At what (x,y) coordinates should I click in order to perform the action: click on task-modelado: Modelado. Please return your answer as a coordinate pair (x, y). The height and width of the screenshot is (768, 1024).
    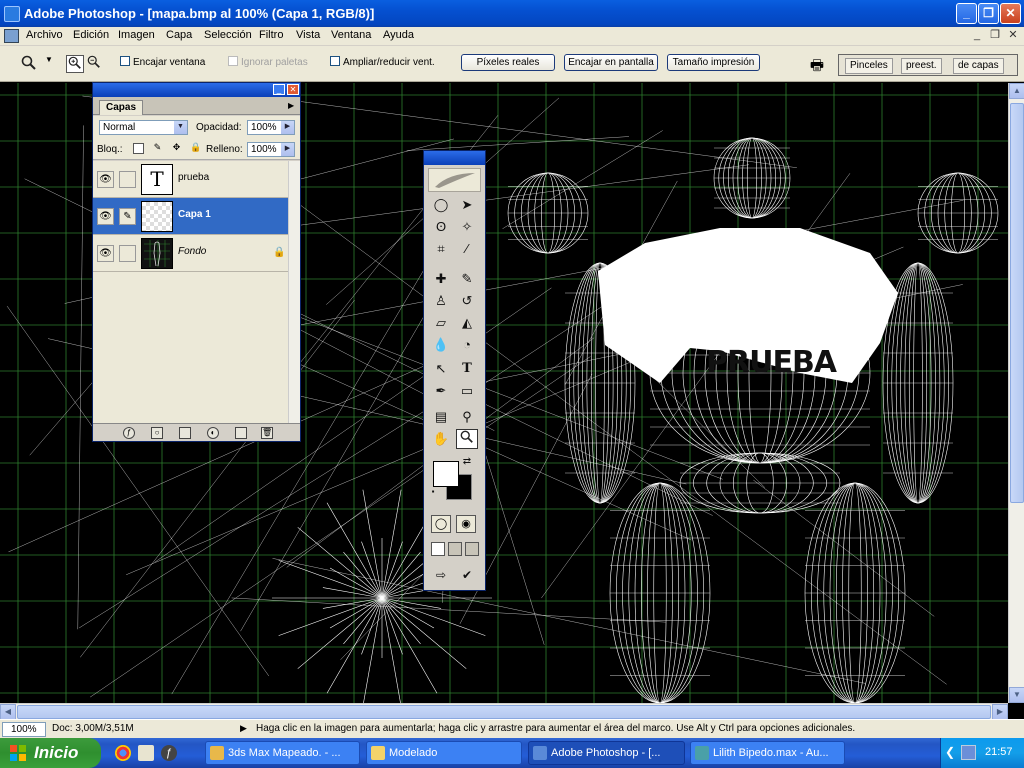
    Looking at the image, I should click on (444, 753).